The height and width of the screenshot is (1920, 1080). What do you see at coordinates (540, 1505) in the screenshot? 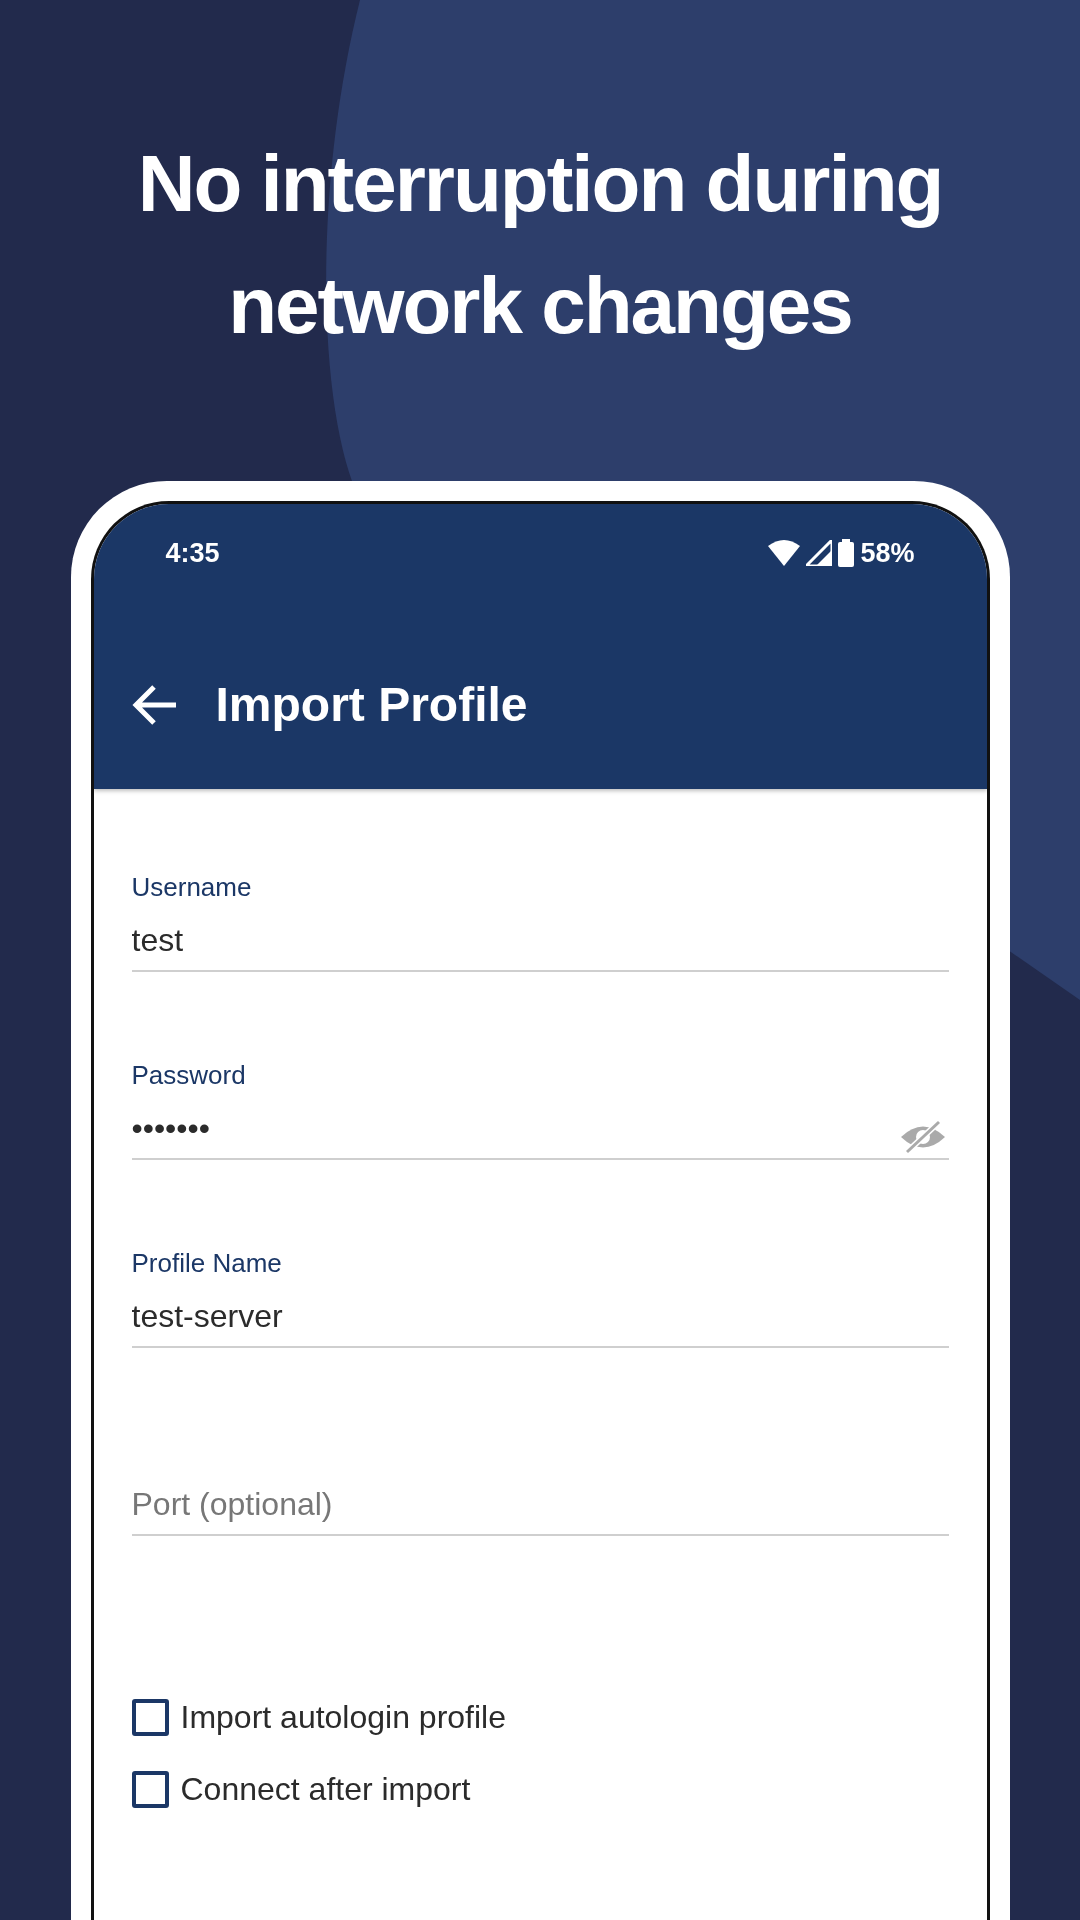
I see `text-field: Port (optional)` at bounding box center [540, 1505].